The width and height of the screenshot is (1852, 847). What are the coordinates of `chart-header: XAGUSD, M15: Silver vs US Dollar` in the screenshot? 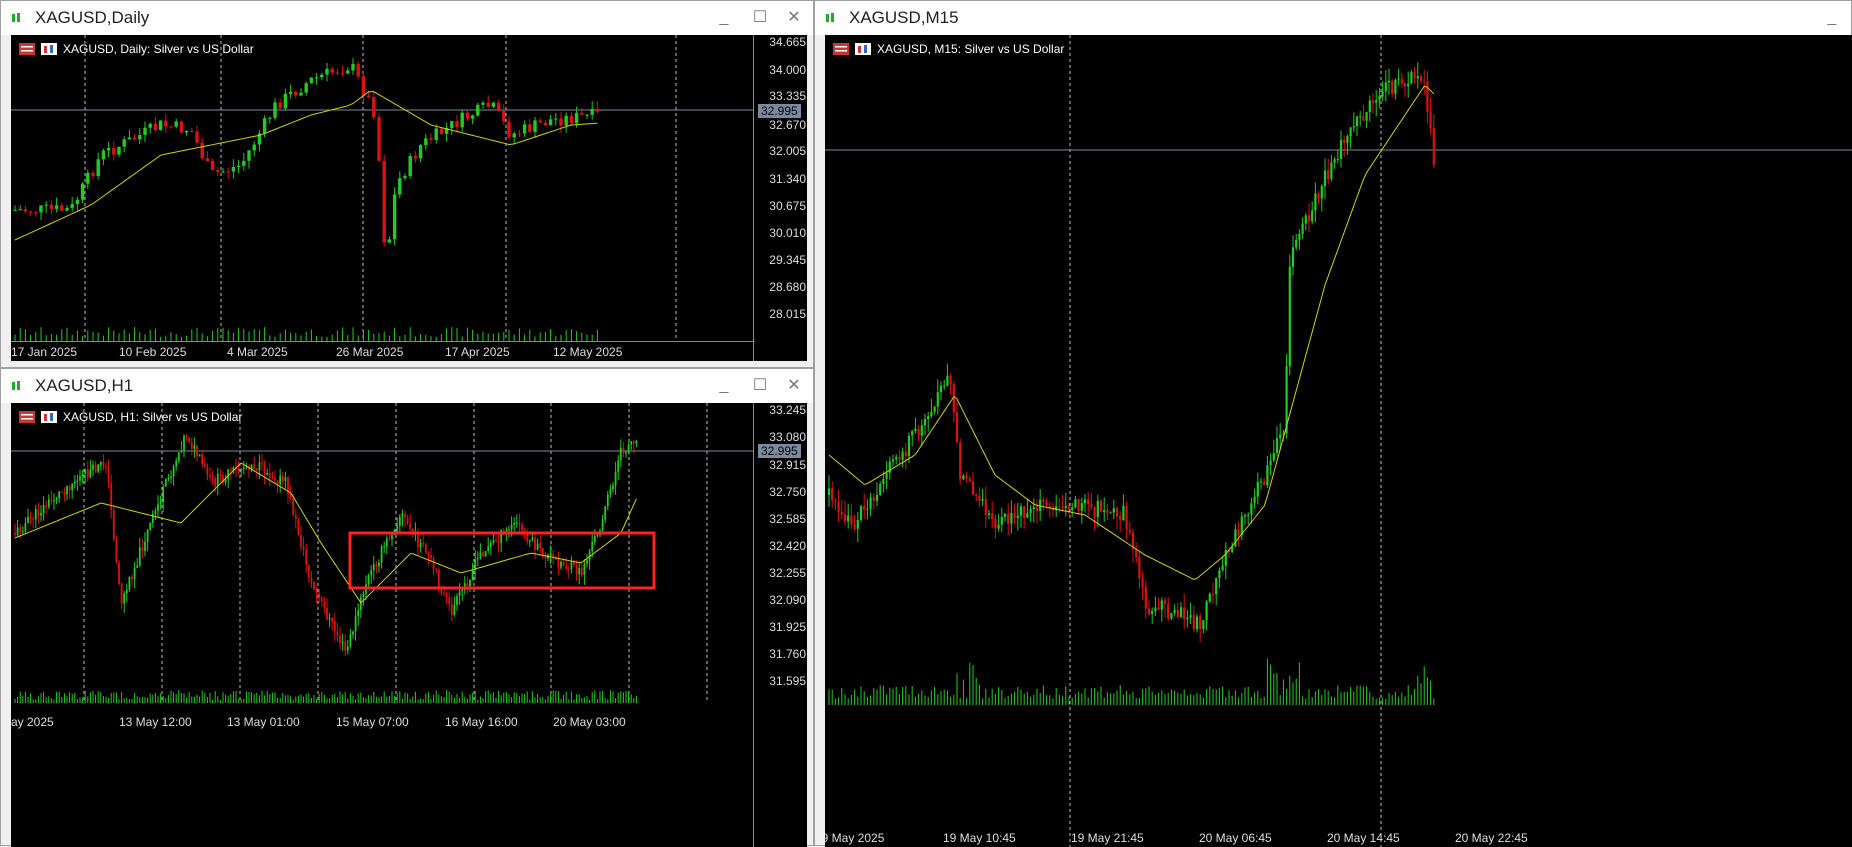 It's located at (948, 49).